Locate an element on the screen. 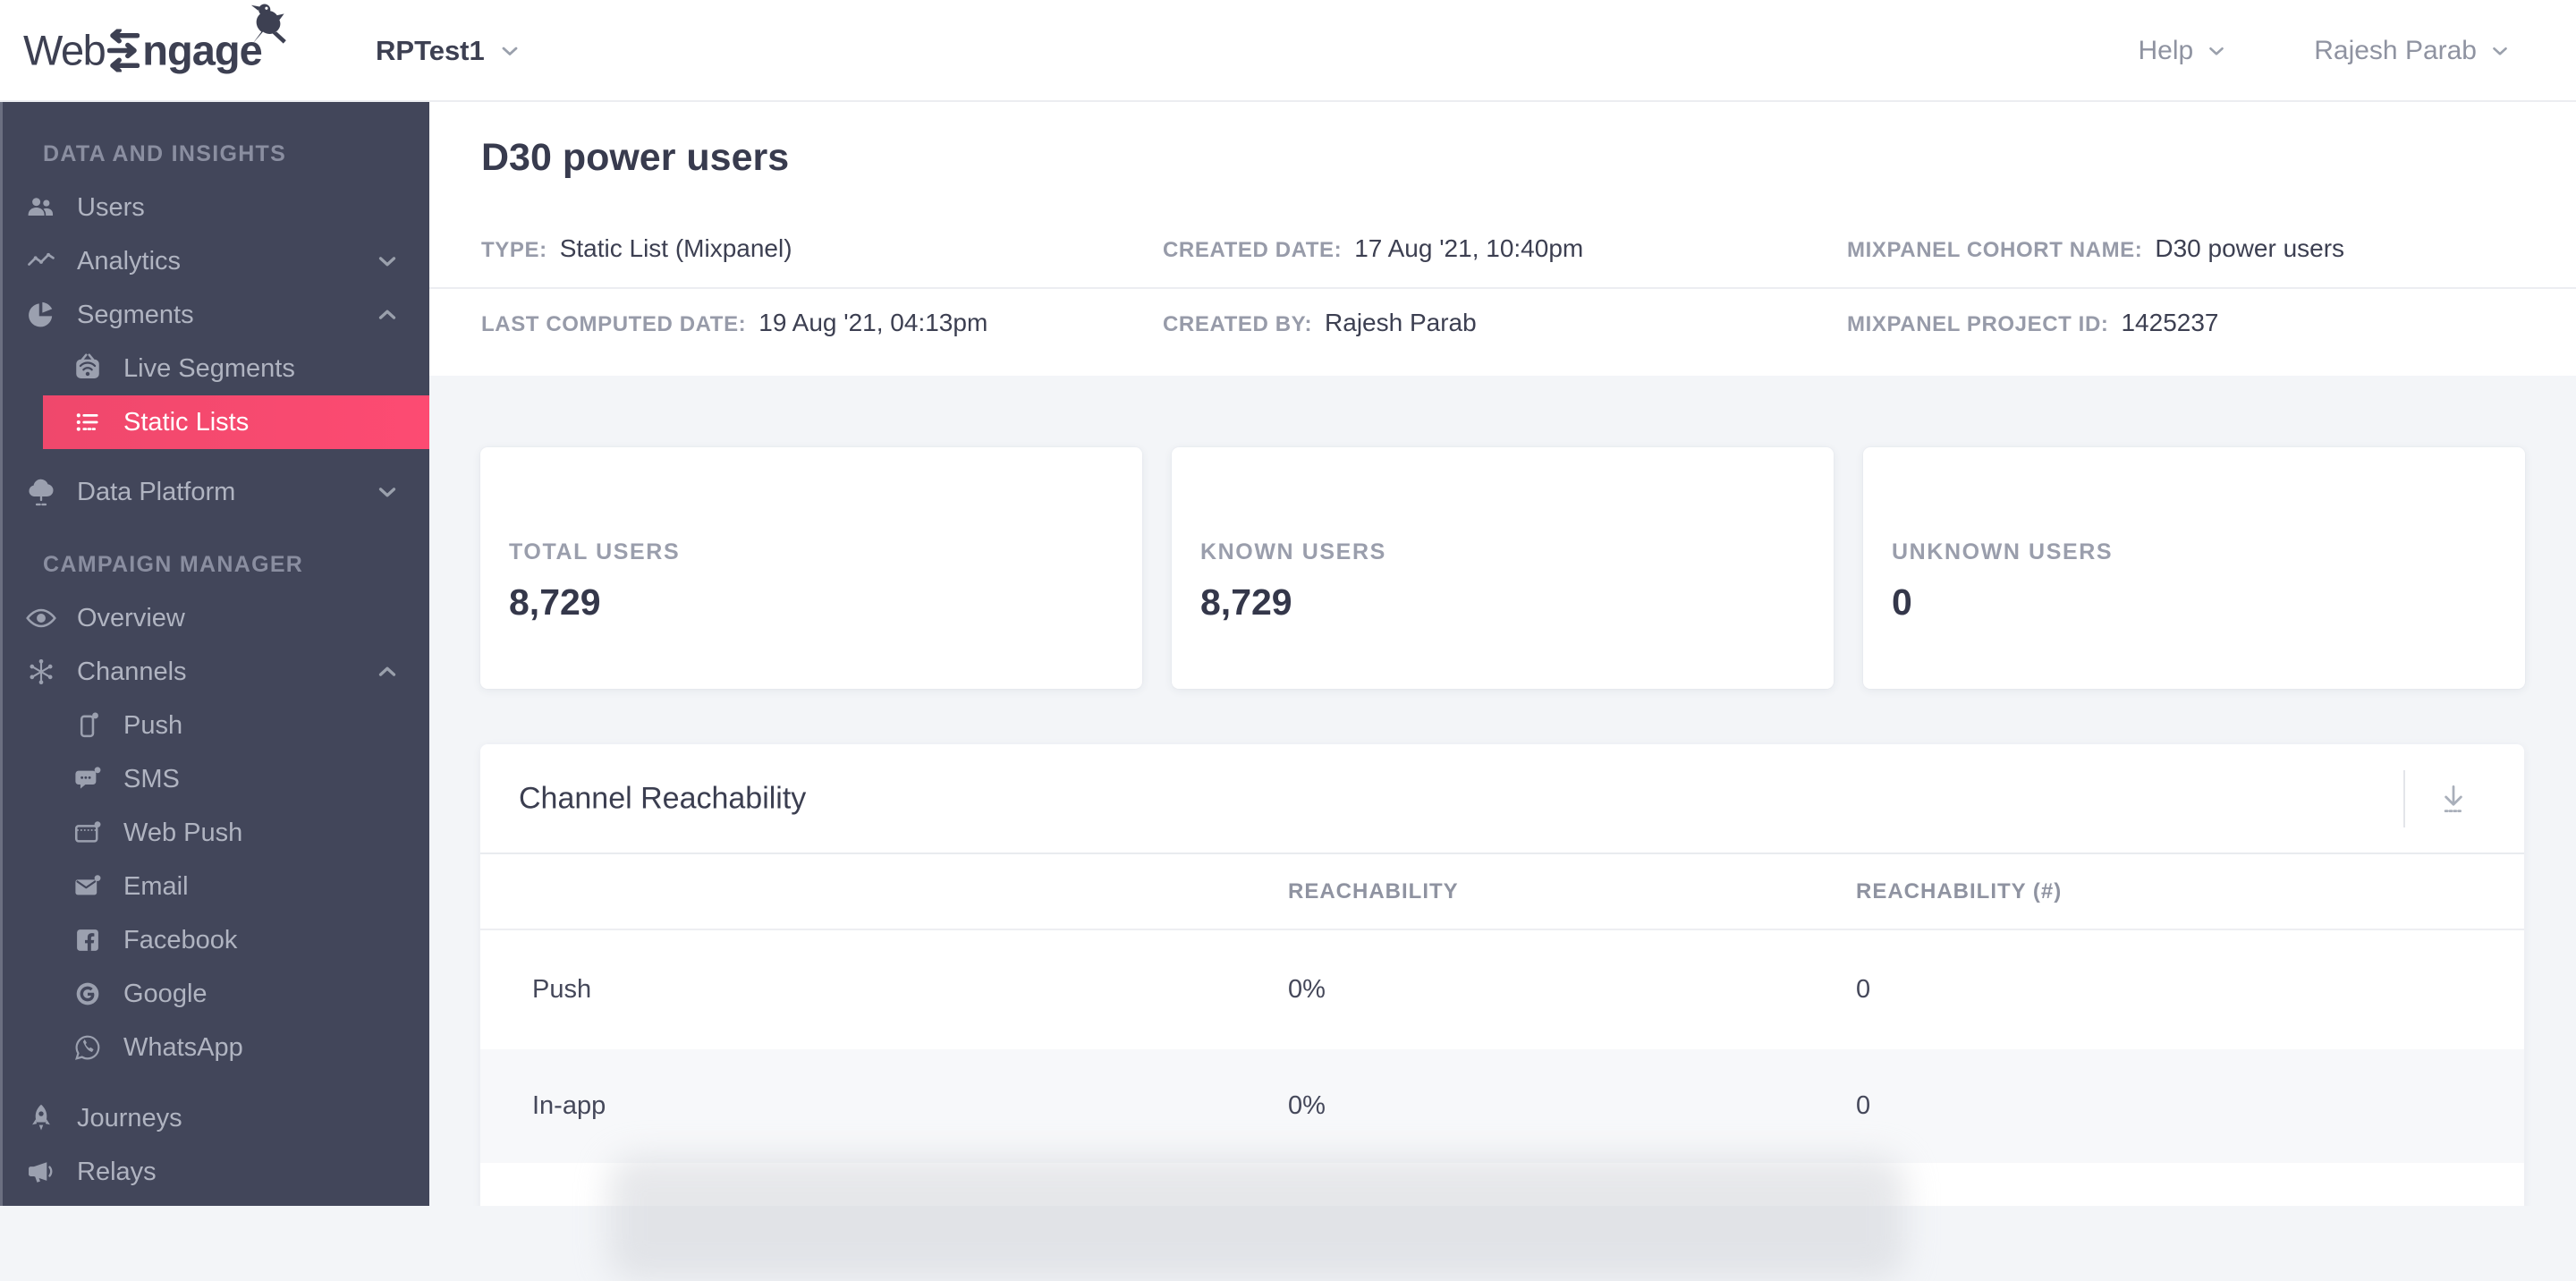  panel-header: Channel Reachability is located at coordinates (1502, 799).